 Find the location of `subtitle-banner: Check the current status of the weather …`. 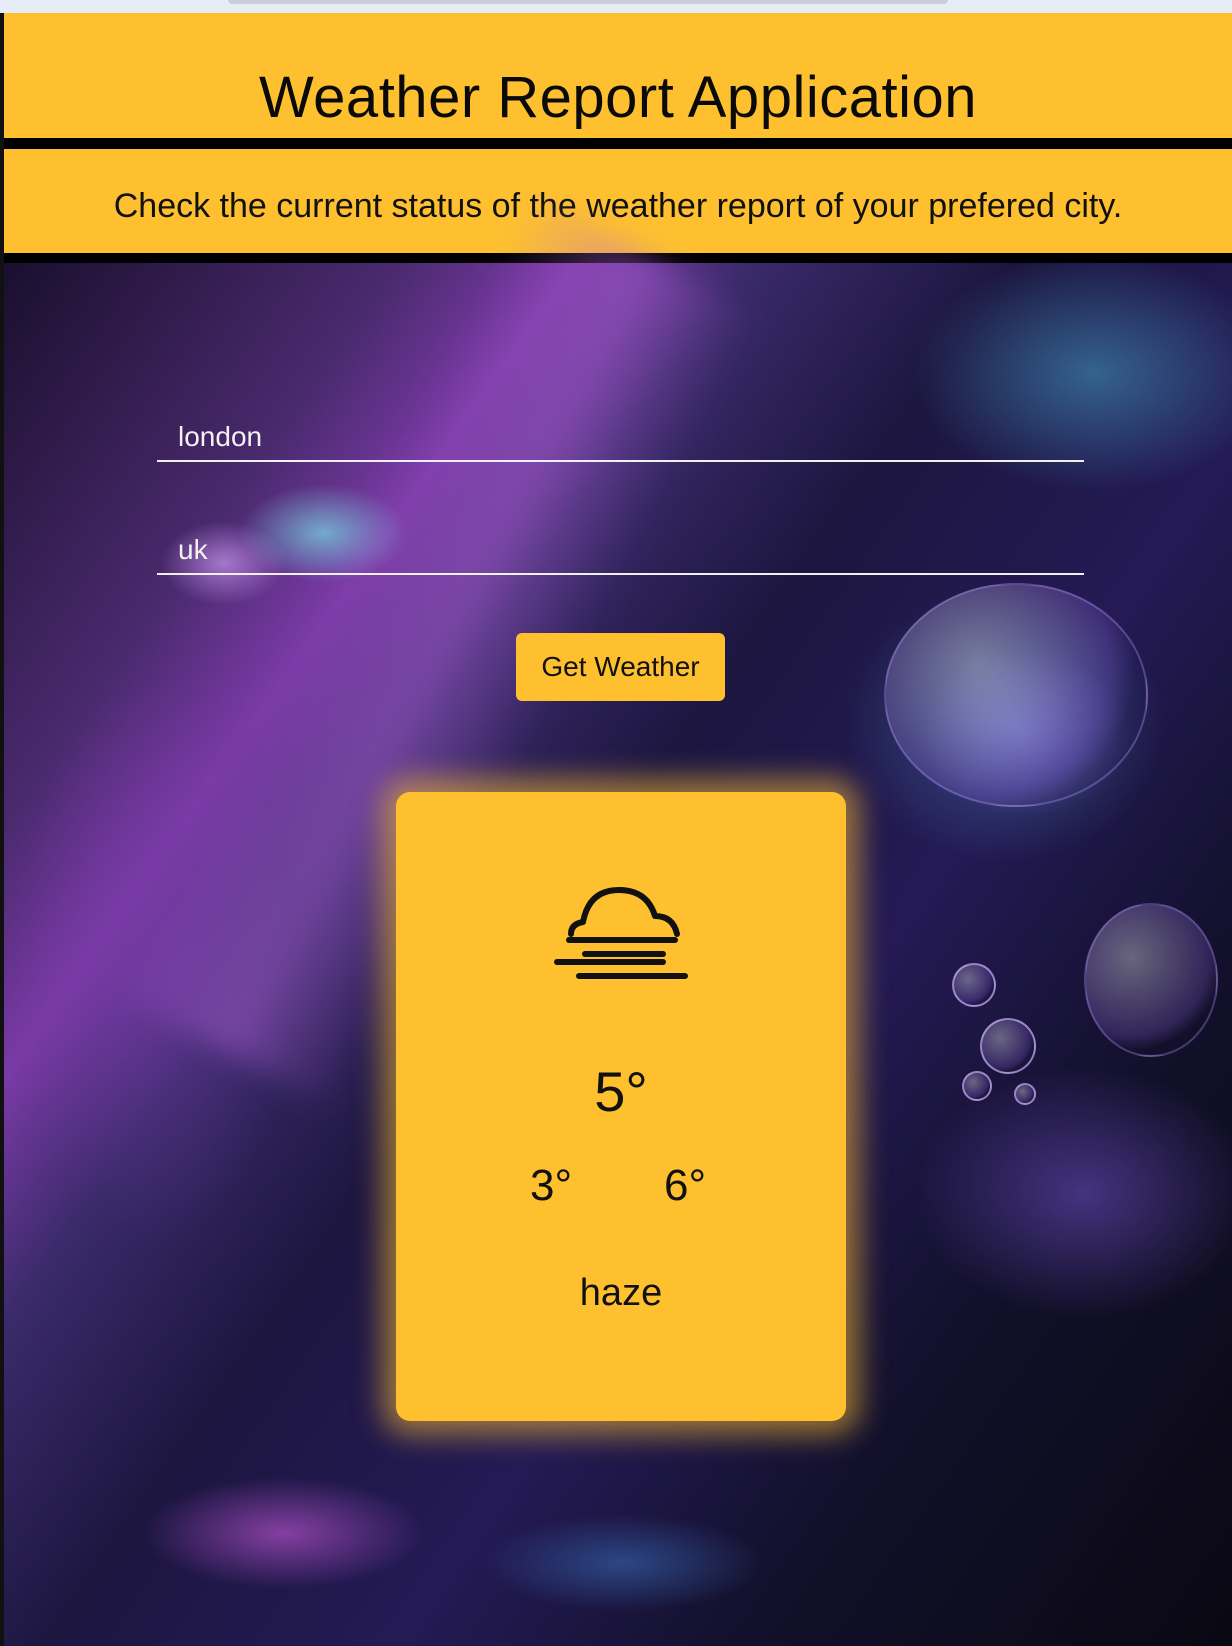

subtitle-banner: Check the current status of the weather … is located at coordinates (618, 201).